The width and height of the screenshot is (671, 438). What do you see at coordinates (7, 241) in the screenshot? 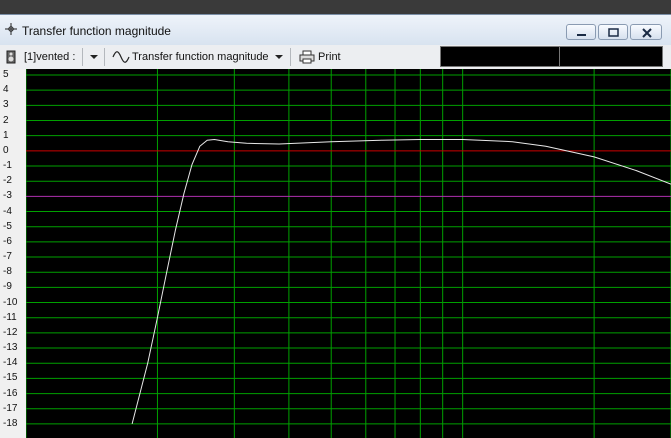
I see `y-tick-label: -6` at bounding box center [7, 241].